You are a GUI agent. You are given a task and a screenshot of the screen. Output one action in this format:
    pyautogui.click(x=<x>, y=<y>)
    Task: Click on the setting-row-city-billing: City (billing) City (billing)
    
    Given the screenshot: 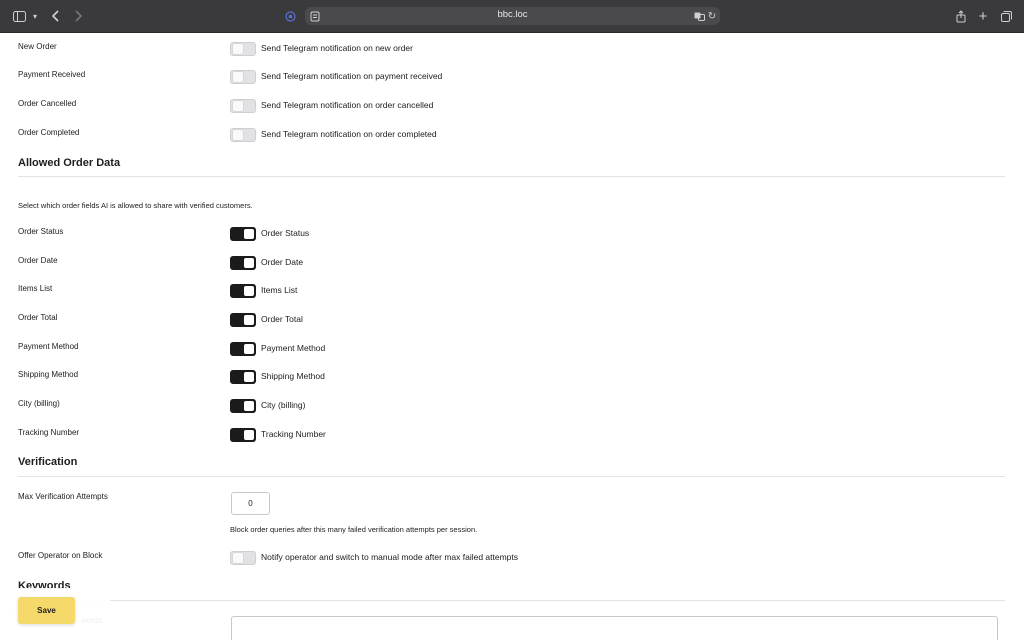 What is the action you would take?
    pyautogui.click(x=512, y=409)
    